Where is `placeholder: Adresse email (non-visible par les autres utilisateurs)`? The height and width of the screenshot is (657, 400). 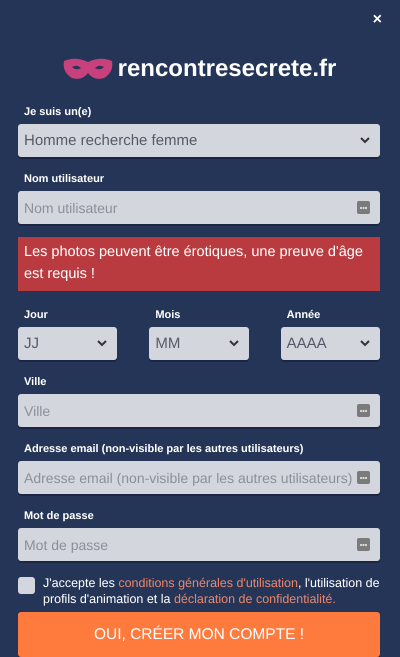
placeholder: Adresse email (non-visible par les autres utilisateurs) is located at coordinates (188, 478).